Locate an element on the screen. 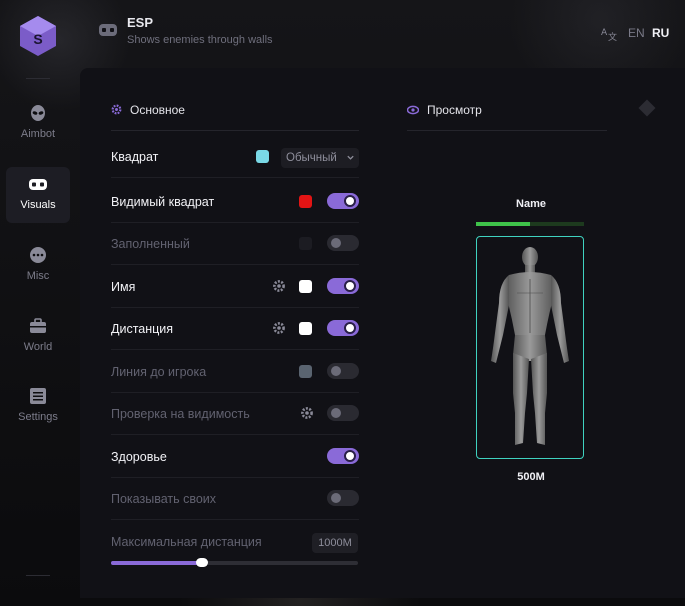  sidebar-item-label: World is located at coordinates (38, 347).